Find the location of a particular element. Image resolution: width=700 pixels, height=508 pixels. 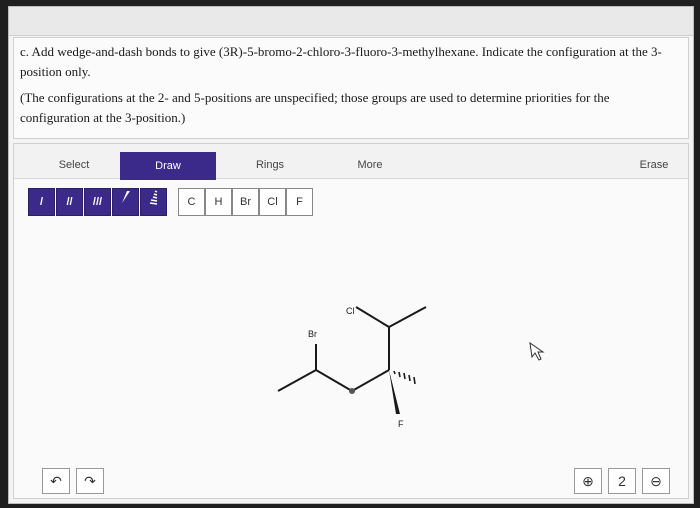

top-strip is located at coordinates (351, 21).